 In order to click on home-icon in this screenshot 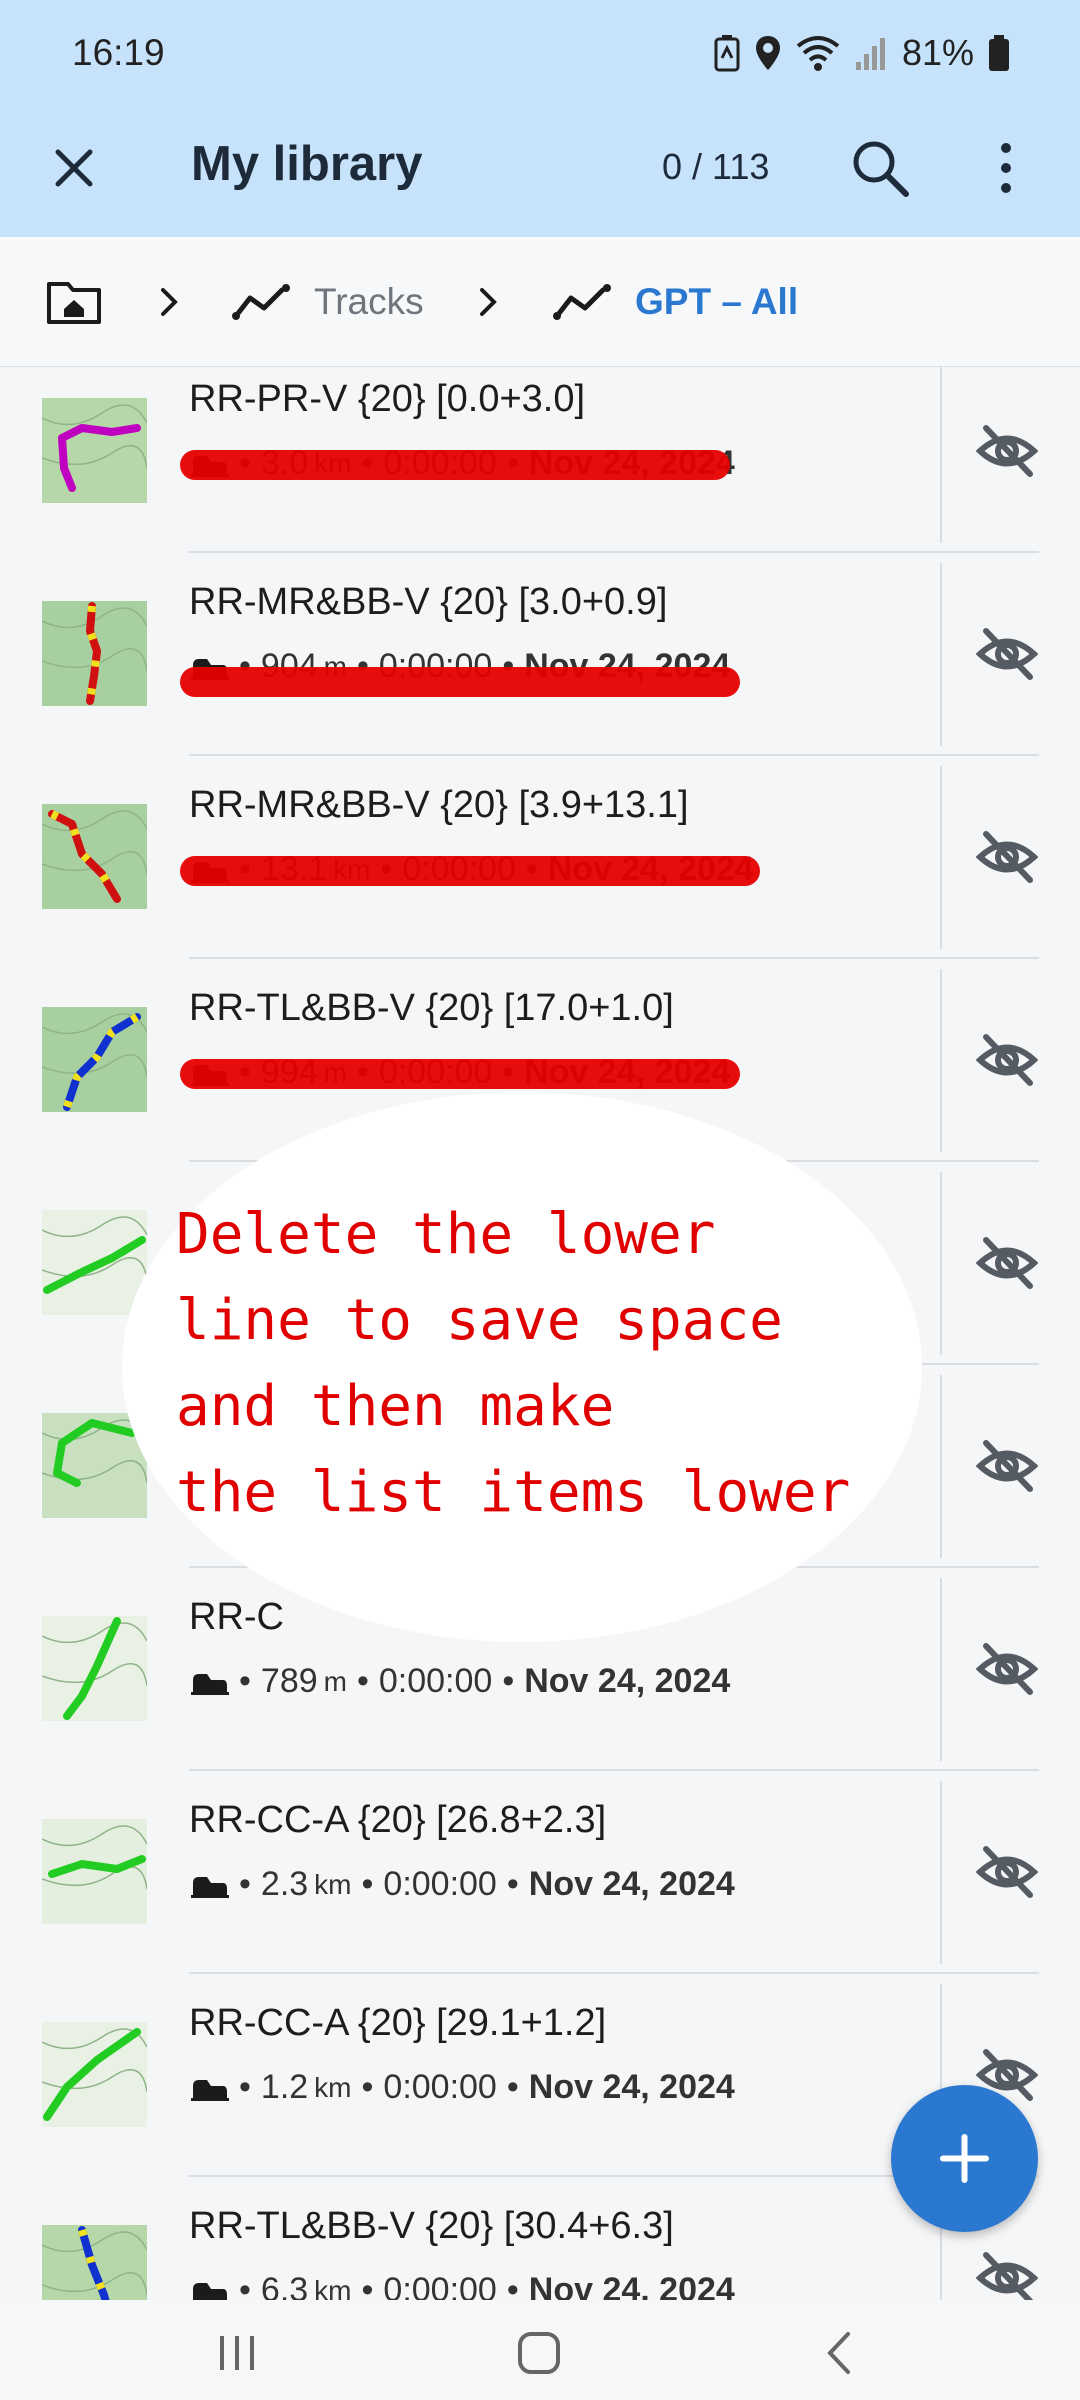, I will do `click(539, 2353)`.